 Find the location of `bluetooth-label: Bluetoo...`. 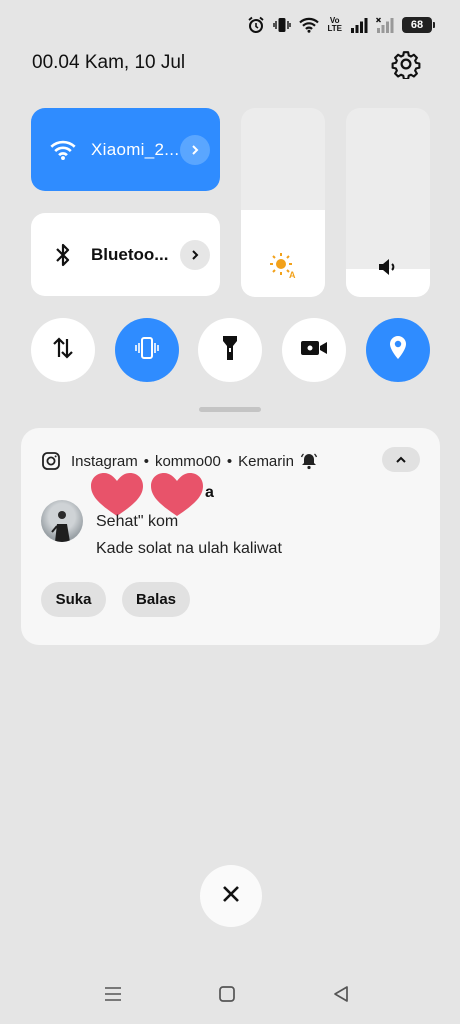

bluetooth-label: Bluetoo... is located at coordinates (130, 254).